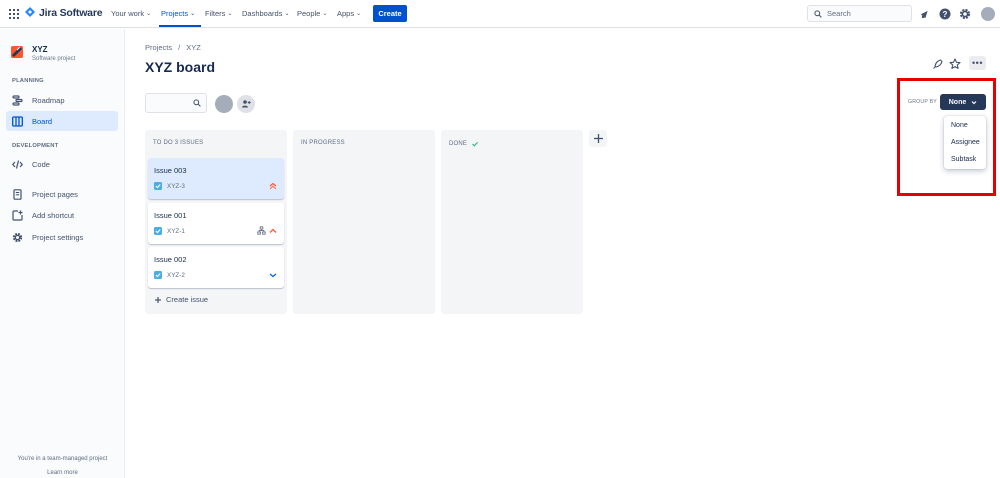 The width and height of the screenshot is (1000, 478). What do you see at coordinates (176, 231) in the screenshot?
I see `issue-key: XYZ-1` at bounding box center [176, 231].